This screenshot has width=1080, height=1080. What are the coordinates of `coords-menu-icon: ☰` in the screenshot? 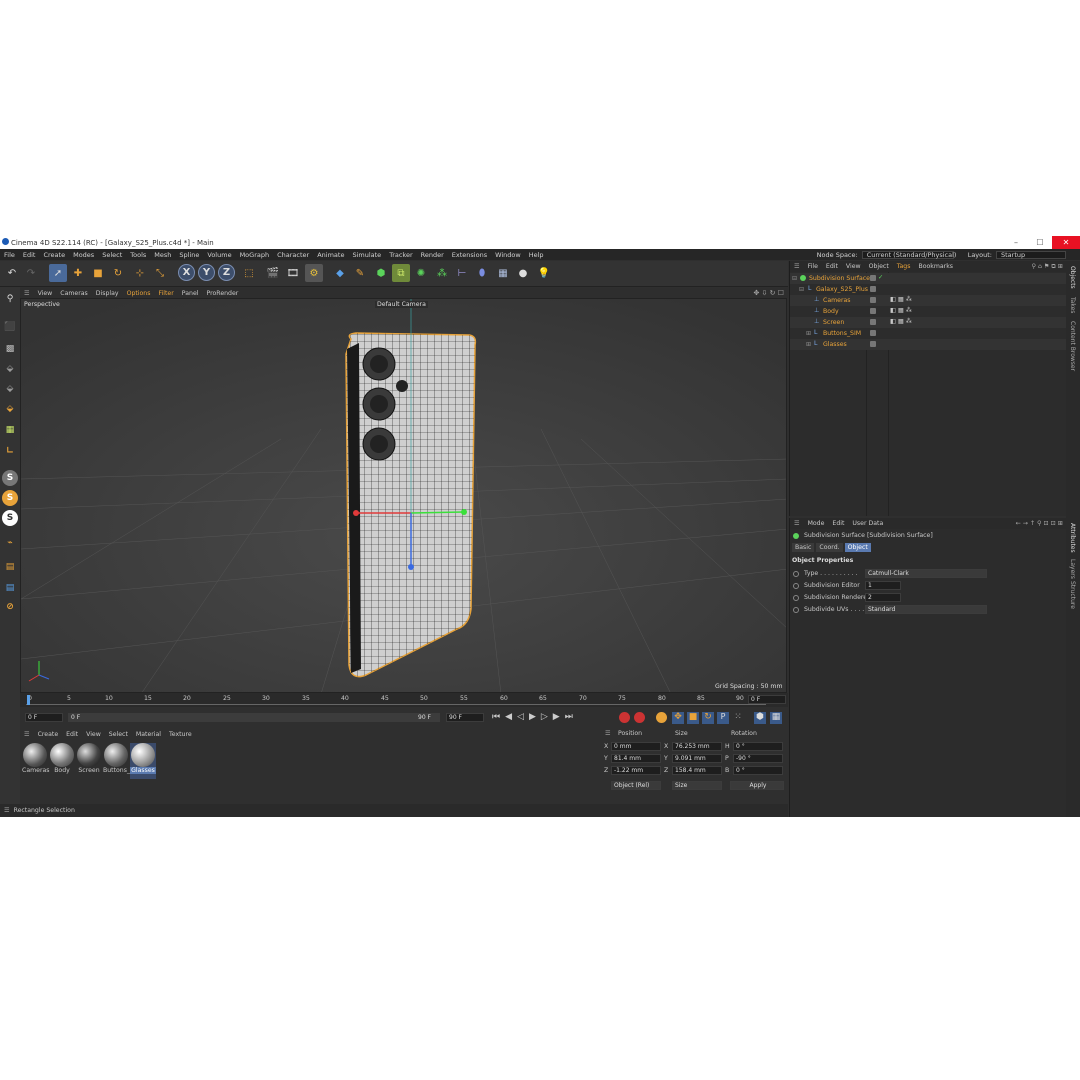 It's located at (608, 733).